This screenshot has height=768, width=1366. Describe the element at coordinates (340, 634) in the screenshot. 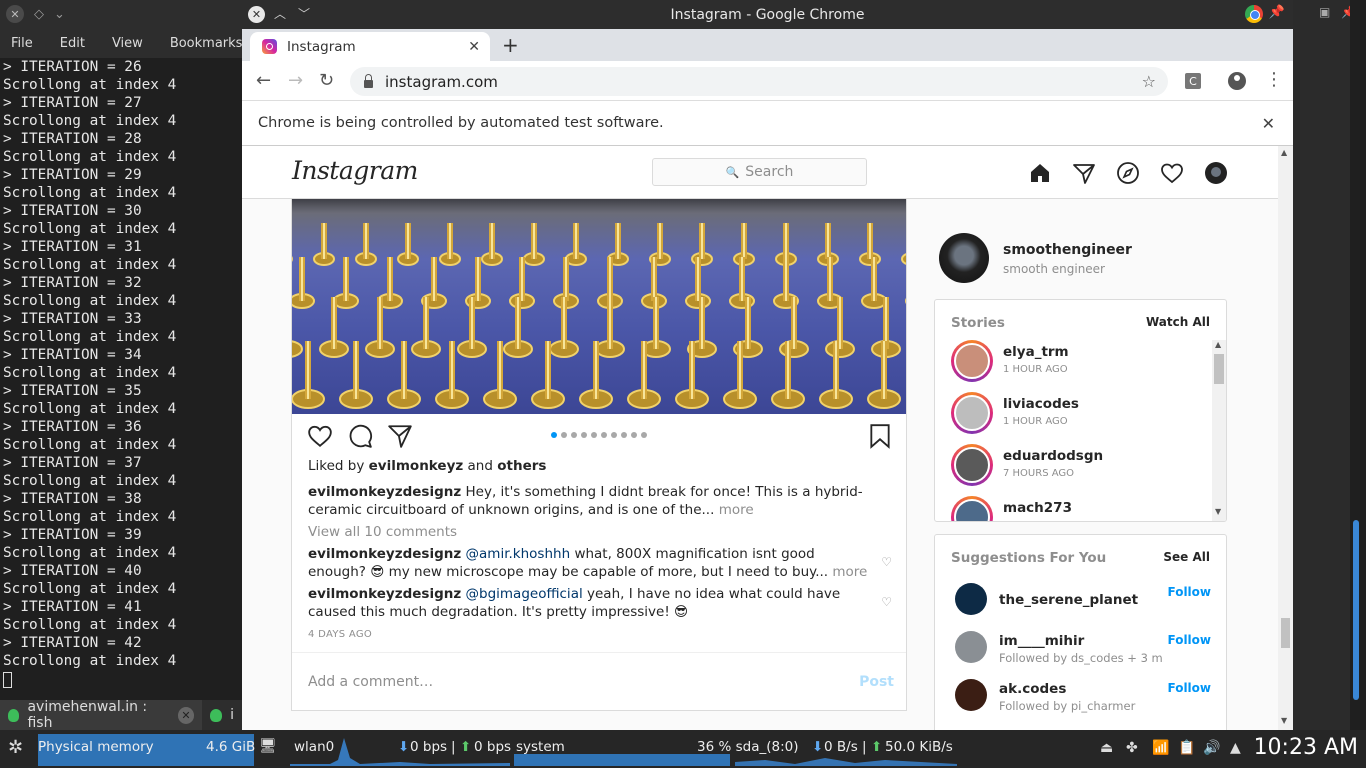

I see `post-timestamp: 4 DAYS AGO` at that location.